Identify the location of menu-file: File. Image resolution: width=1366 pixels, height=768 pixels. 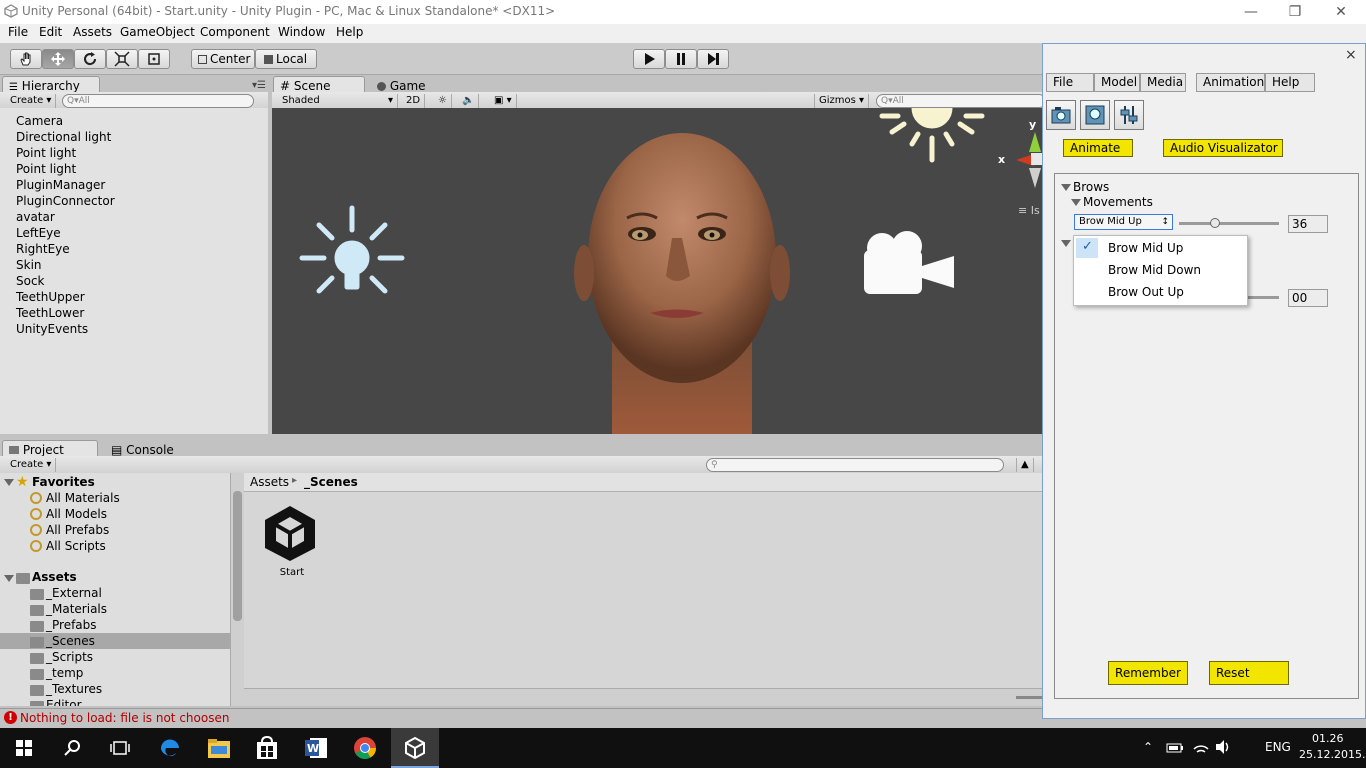
(18, 32).